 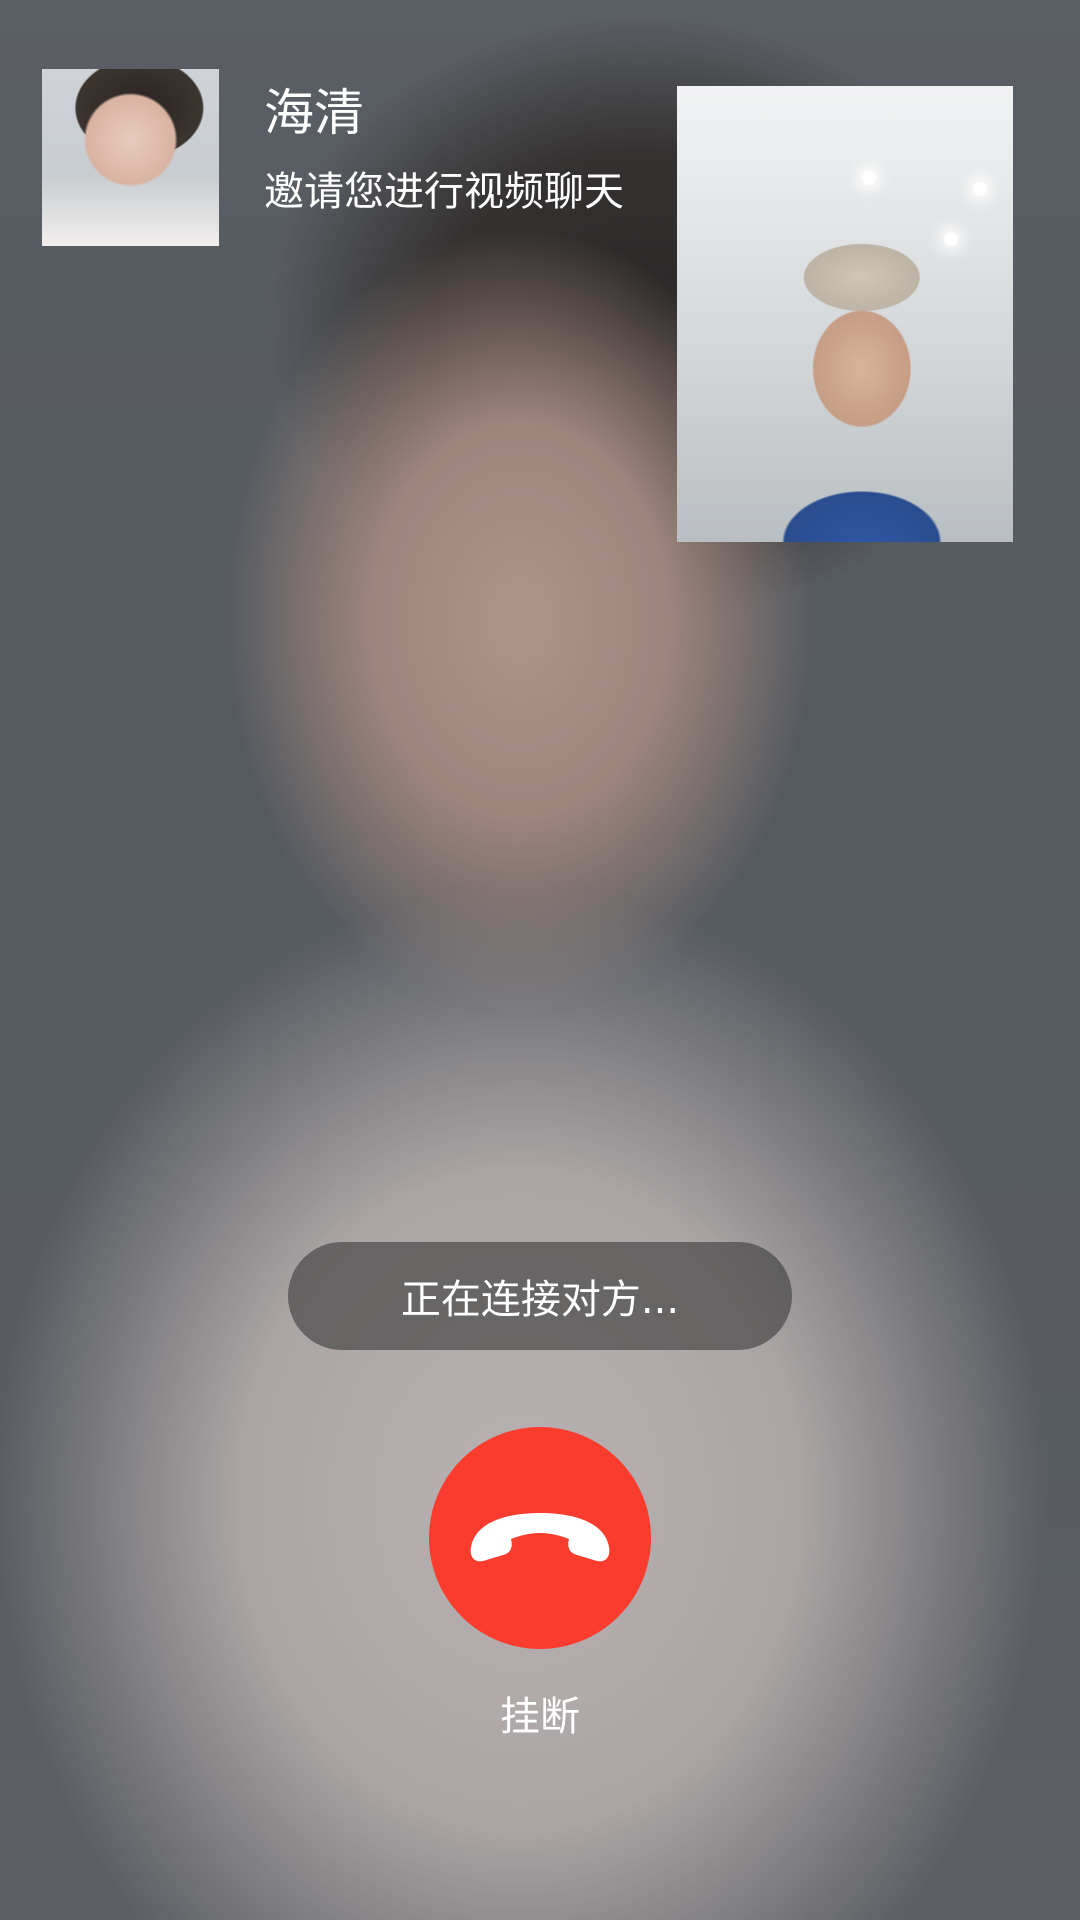 What do you see at coordinates (314, 113) in the screenshot?
I see `caller-name: 海清` at bounding box center [314, 113].